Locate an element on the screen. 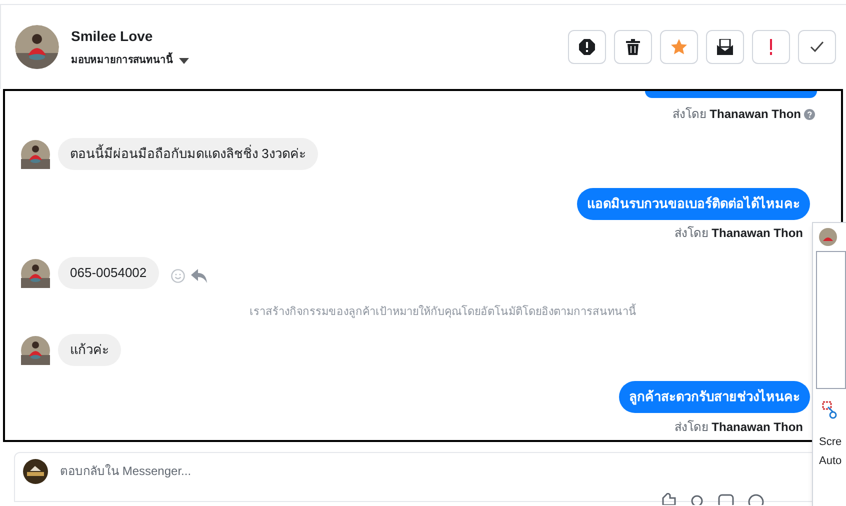  alert-icon is located at coordinates (587, 47).